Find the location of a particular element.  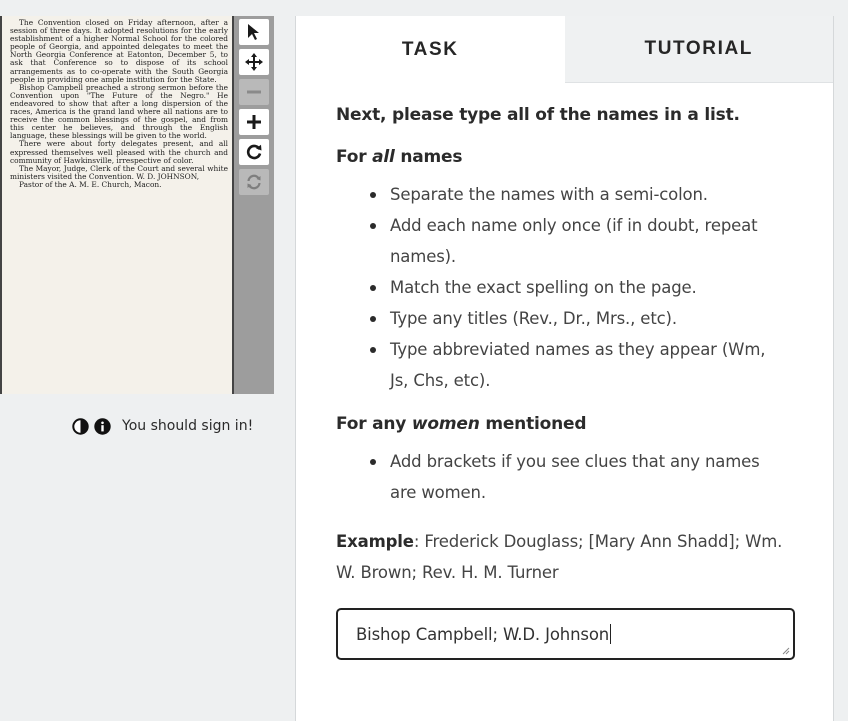

reset-icon is located at coordinates (254, 182).